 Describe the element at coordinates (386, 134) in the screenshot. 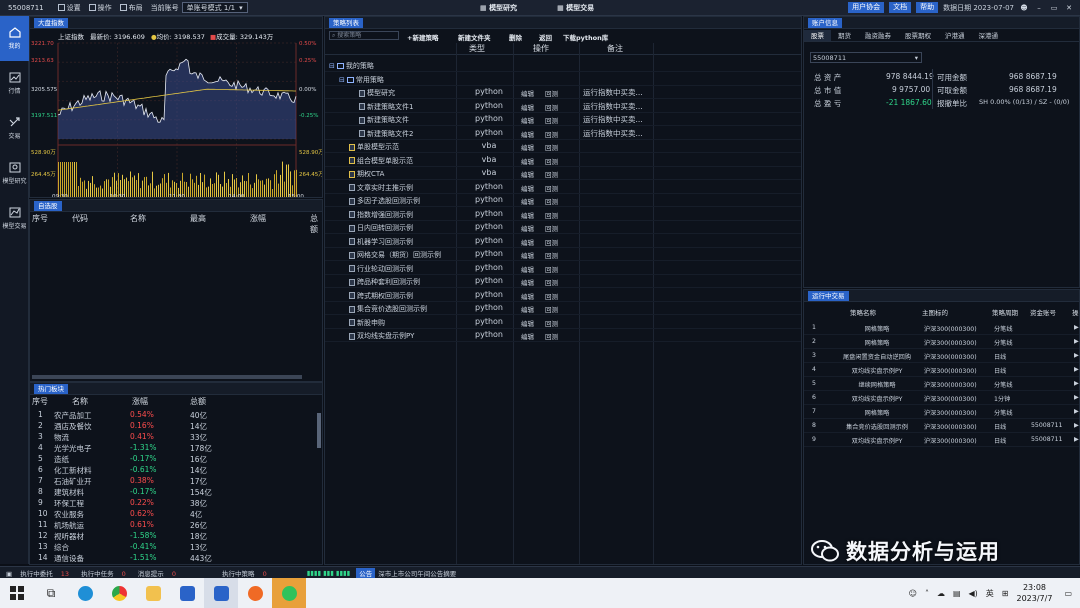

I see `strategy-name: 新建策略文件2` at that location.